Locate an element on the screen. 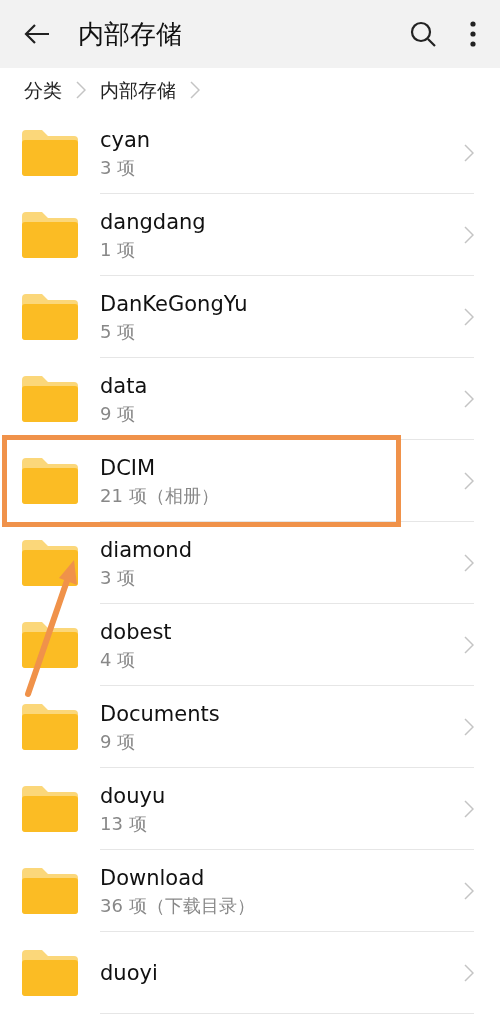 The height and width of the screenshot is (1016, 500). folder-name: douyu is located at coordinates (133, 796).